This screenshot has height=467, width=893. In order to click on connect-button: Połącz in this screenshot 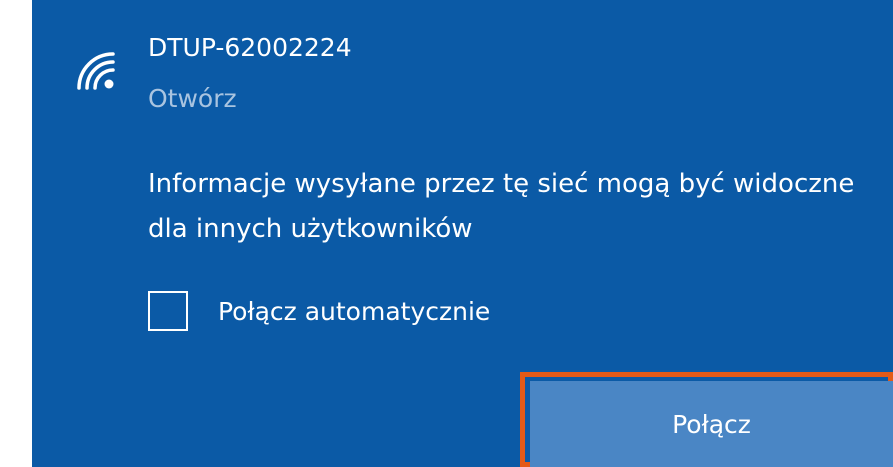, I will do `click(711, 424)`.